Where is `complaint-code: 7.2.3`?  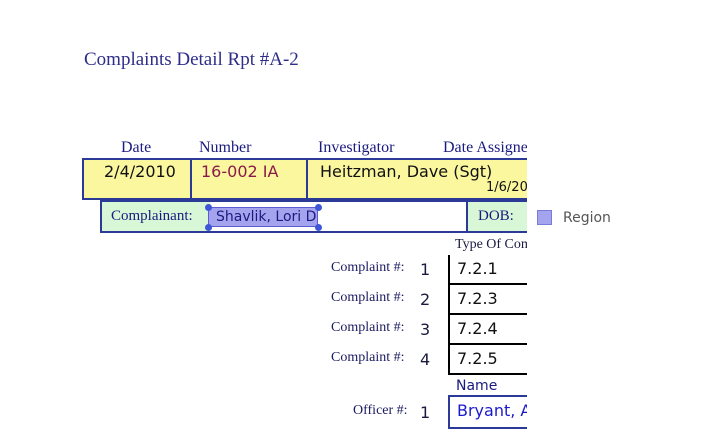
complaint-code: 7.2.3 is located at coordinates (477, 298).